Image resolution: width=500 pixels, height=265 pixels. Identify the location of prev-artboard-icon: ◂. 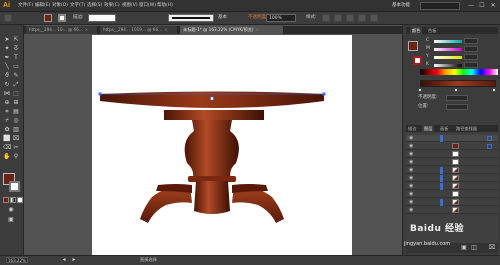
(64, 259).